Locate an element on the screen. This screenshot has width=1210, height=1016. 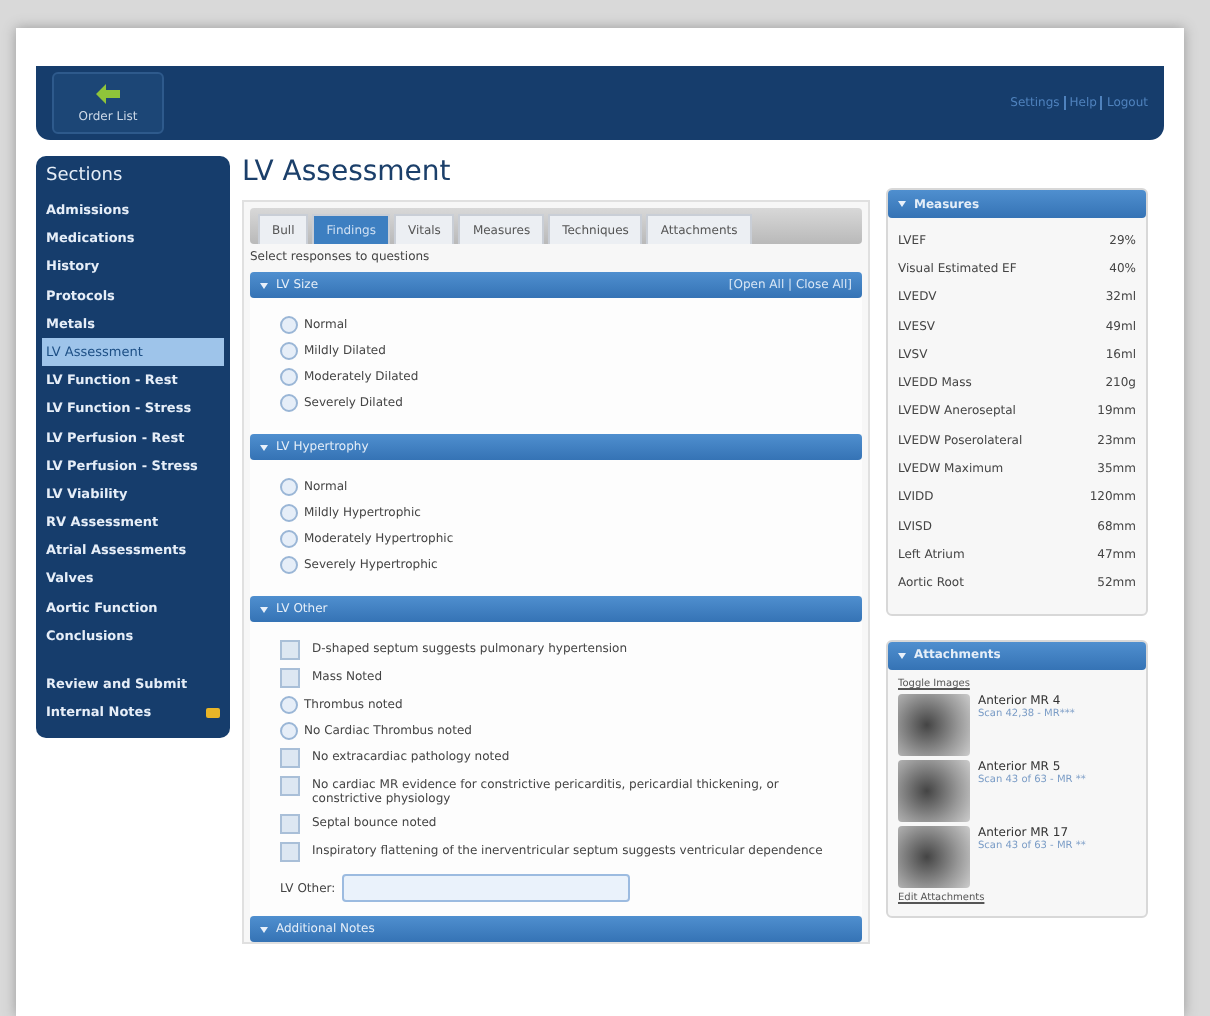
back-arrow-icon is located at coordinates (108, 93).